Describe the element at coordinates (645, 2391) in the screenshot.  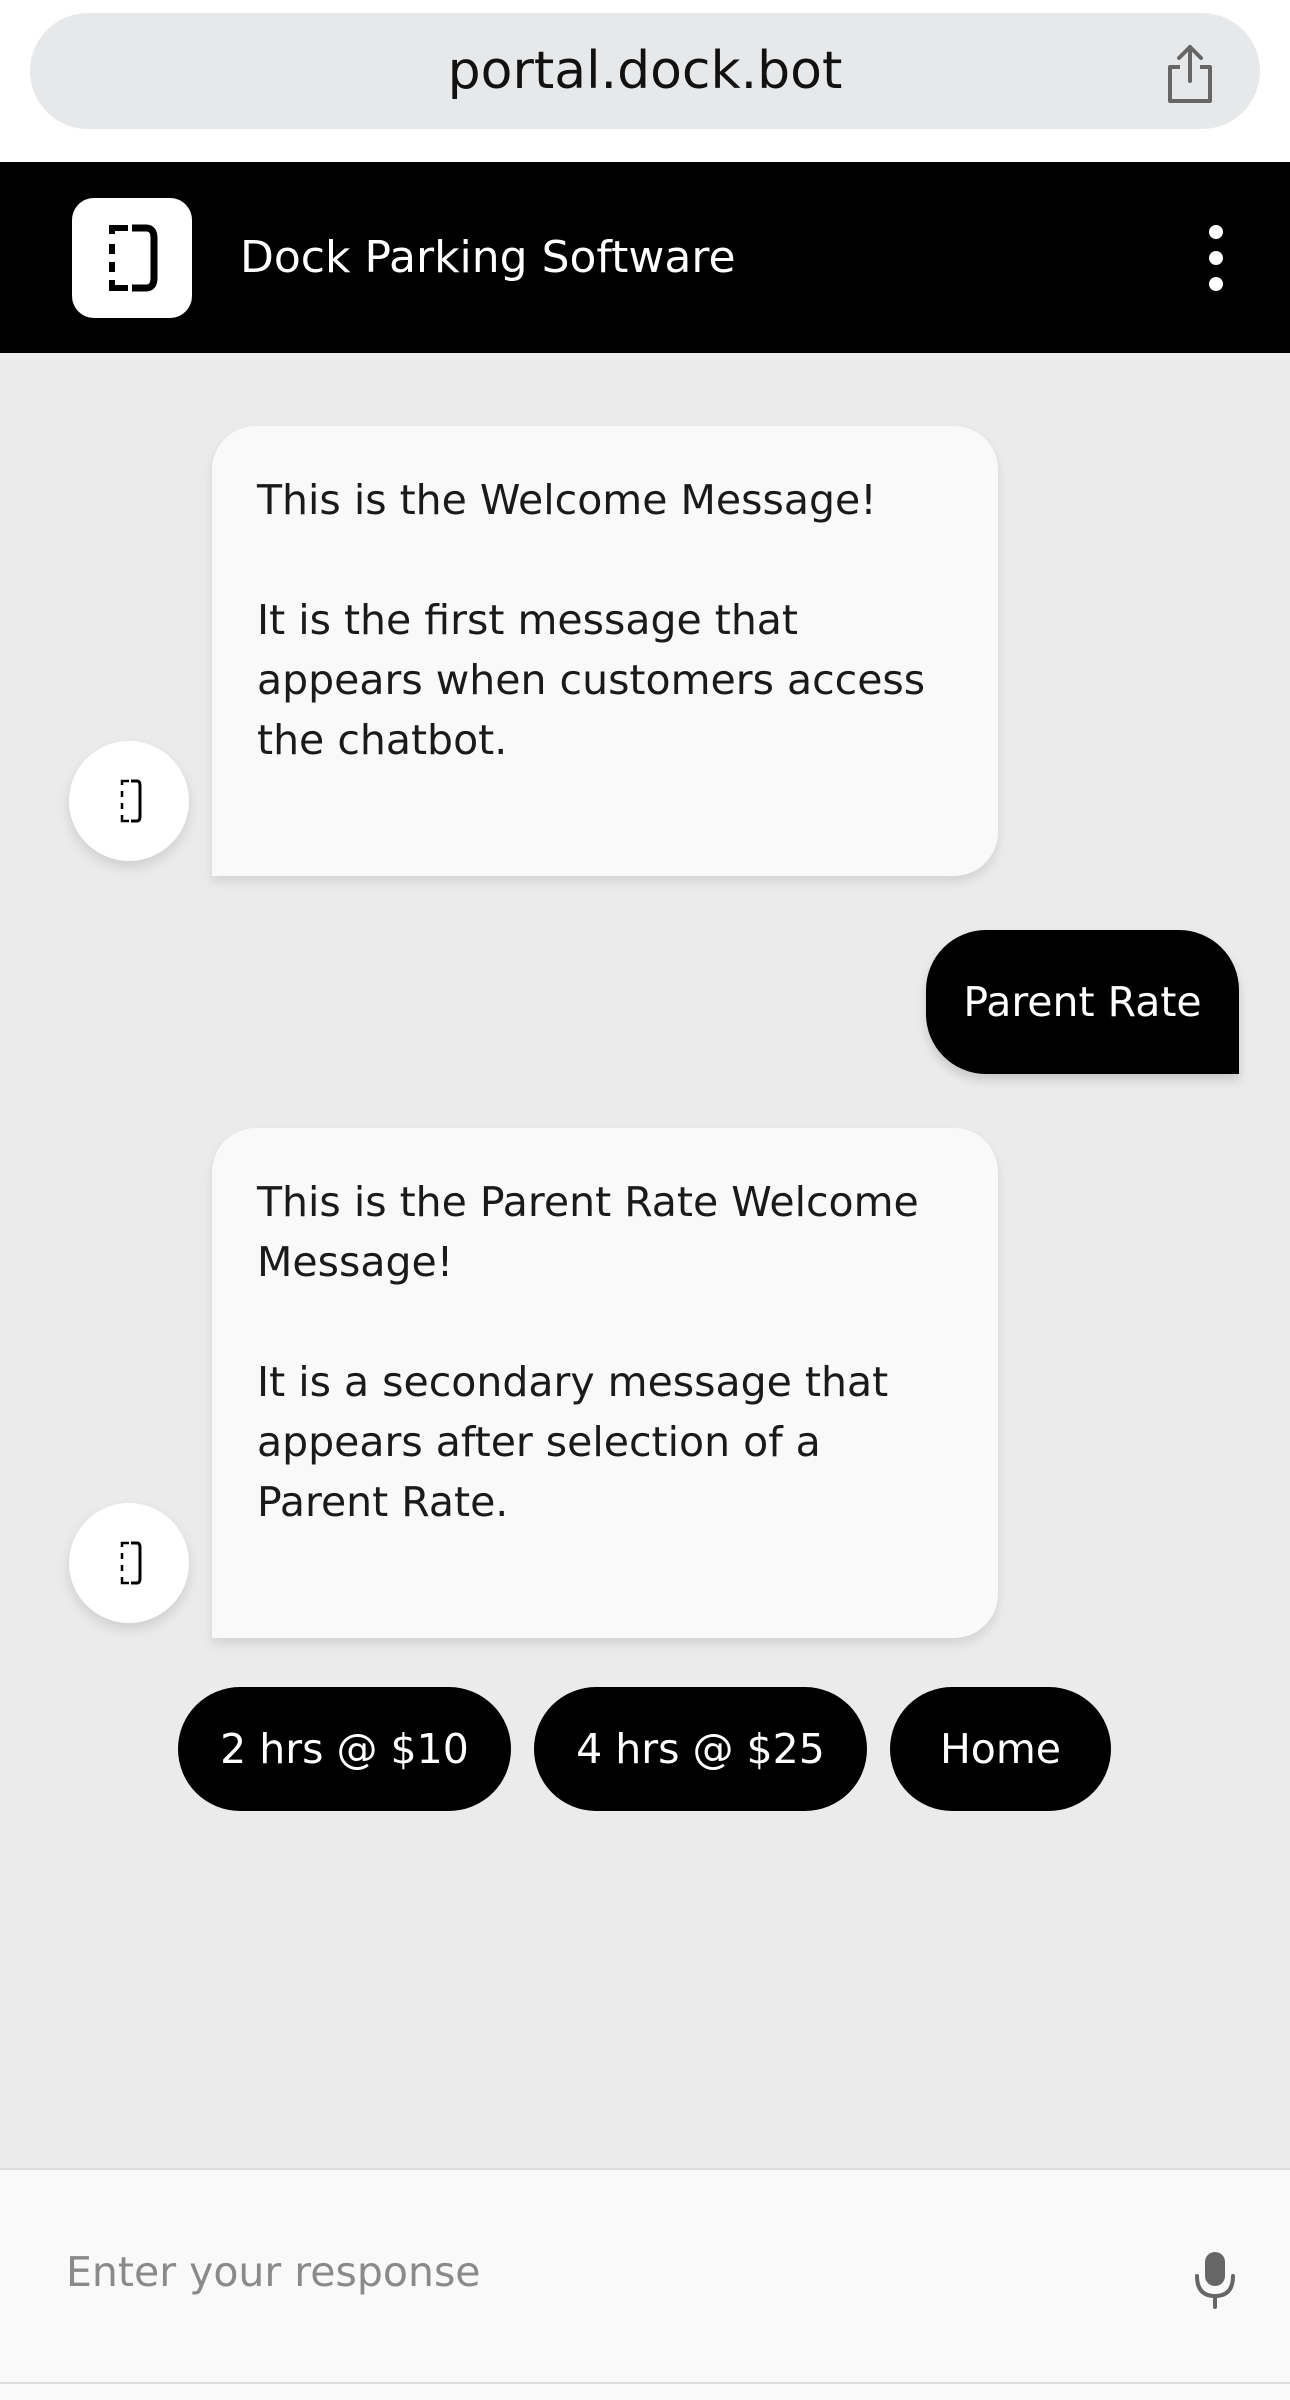
I see `bottom-toolbar-edge` at that location.